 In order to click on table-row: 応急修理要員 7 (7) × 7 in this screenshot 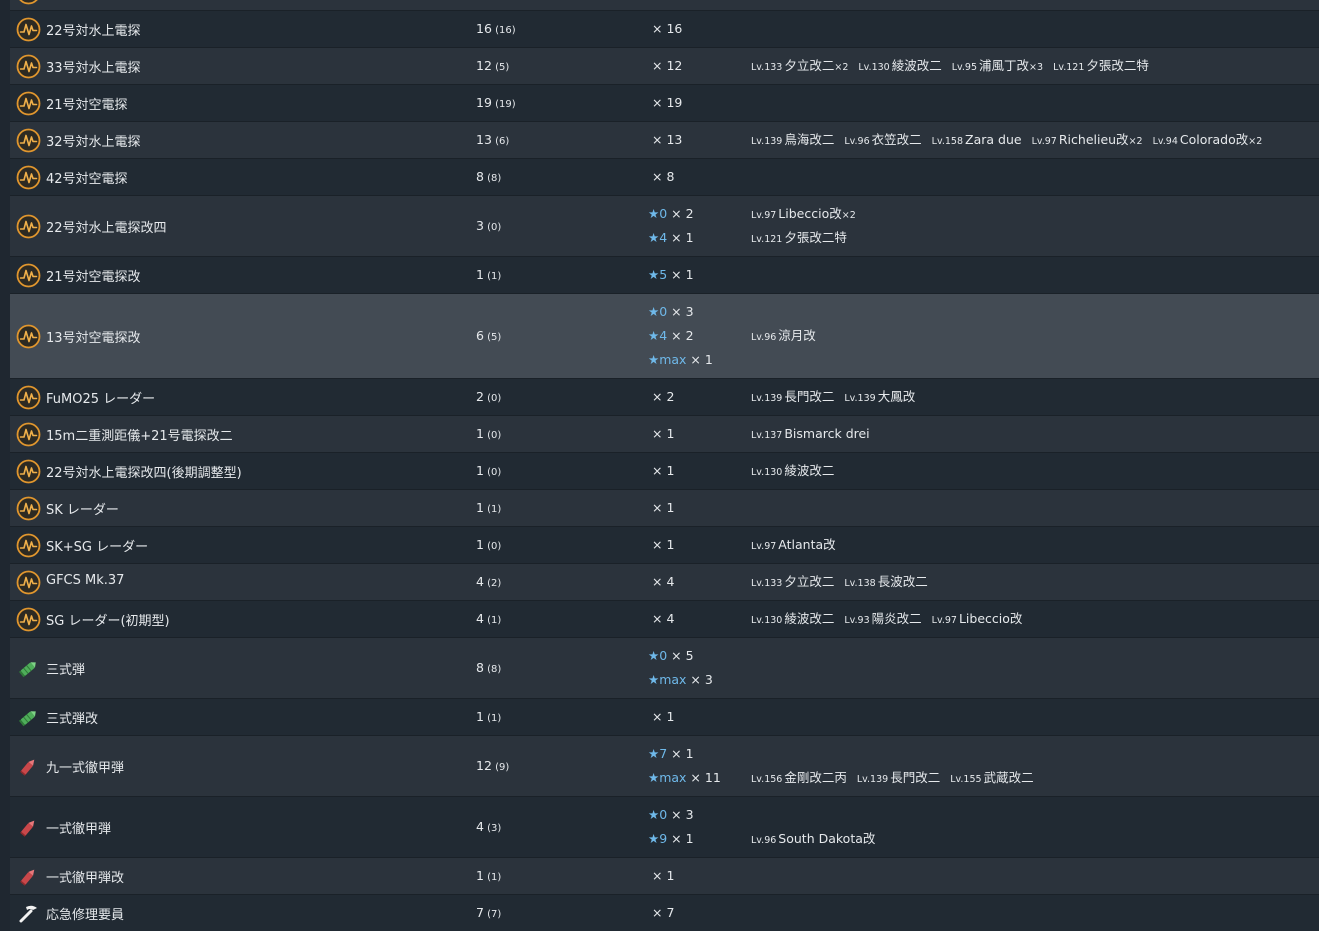, I will do `click(664, 912)`.